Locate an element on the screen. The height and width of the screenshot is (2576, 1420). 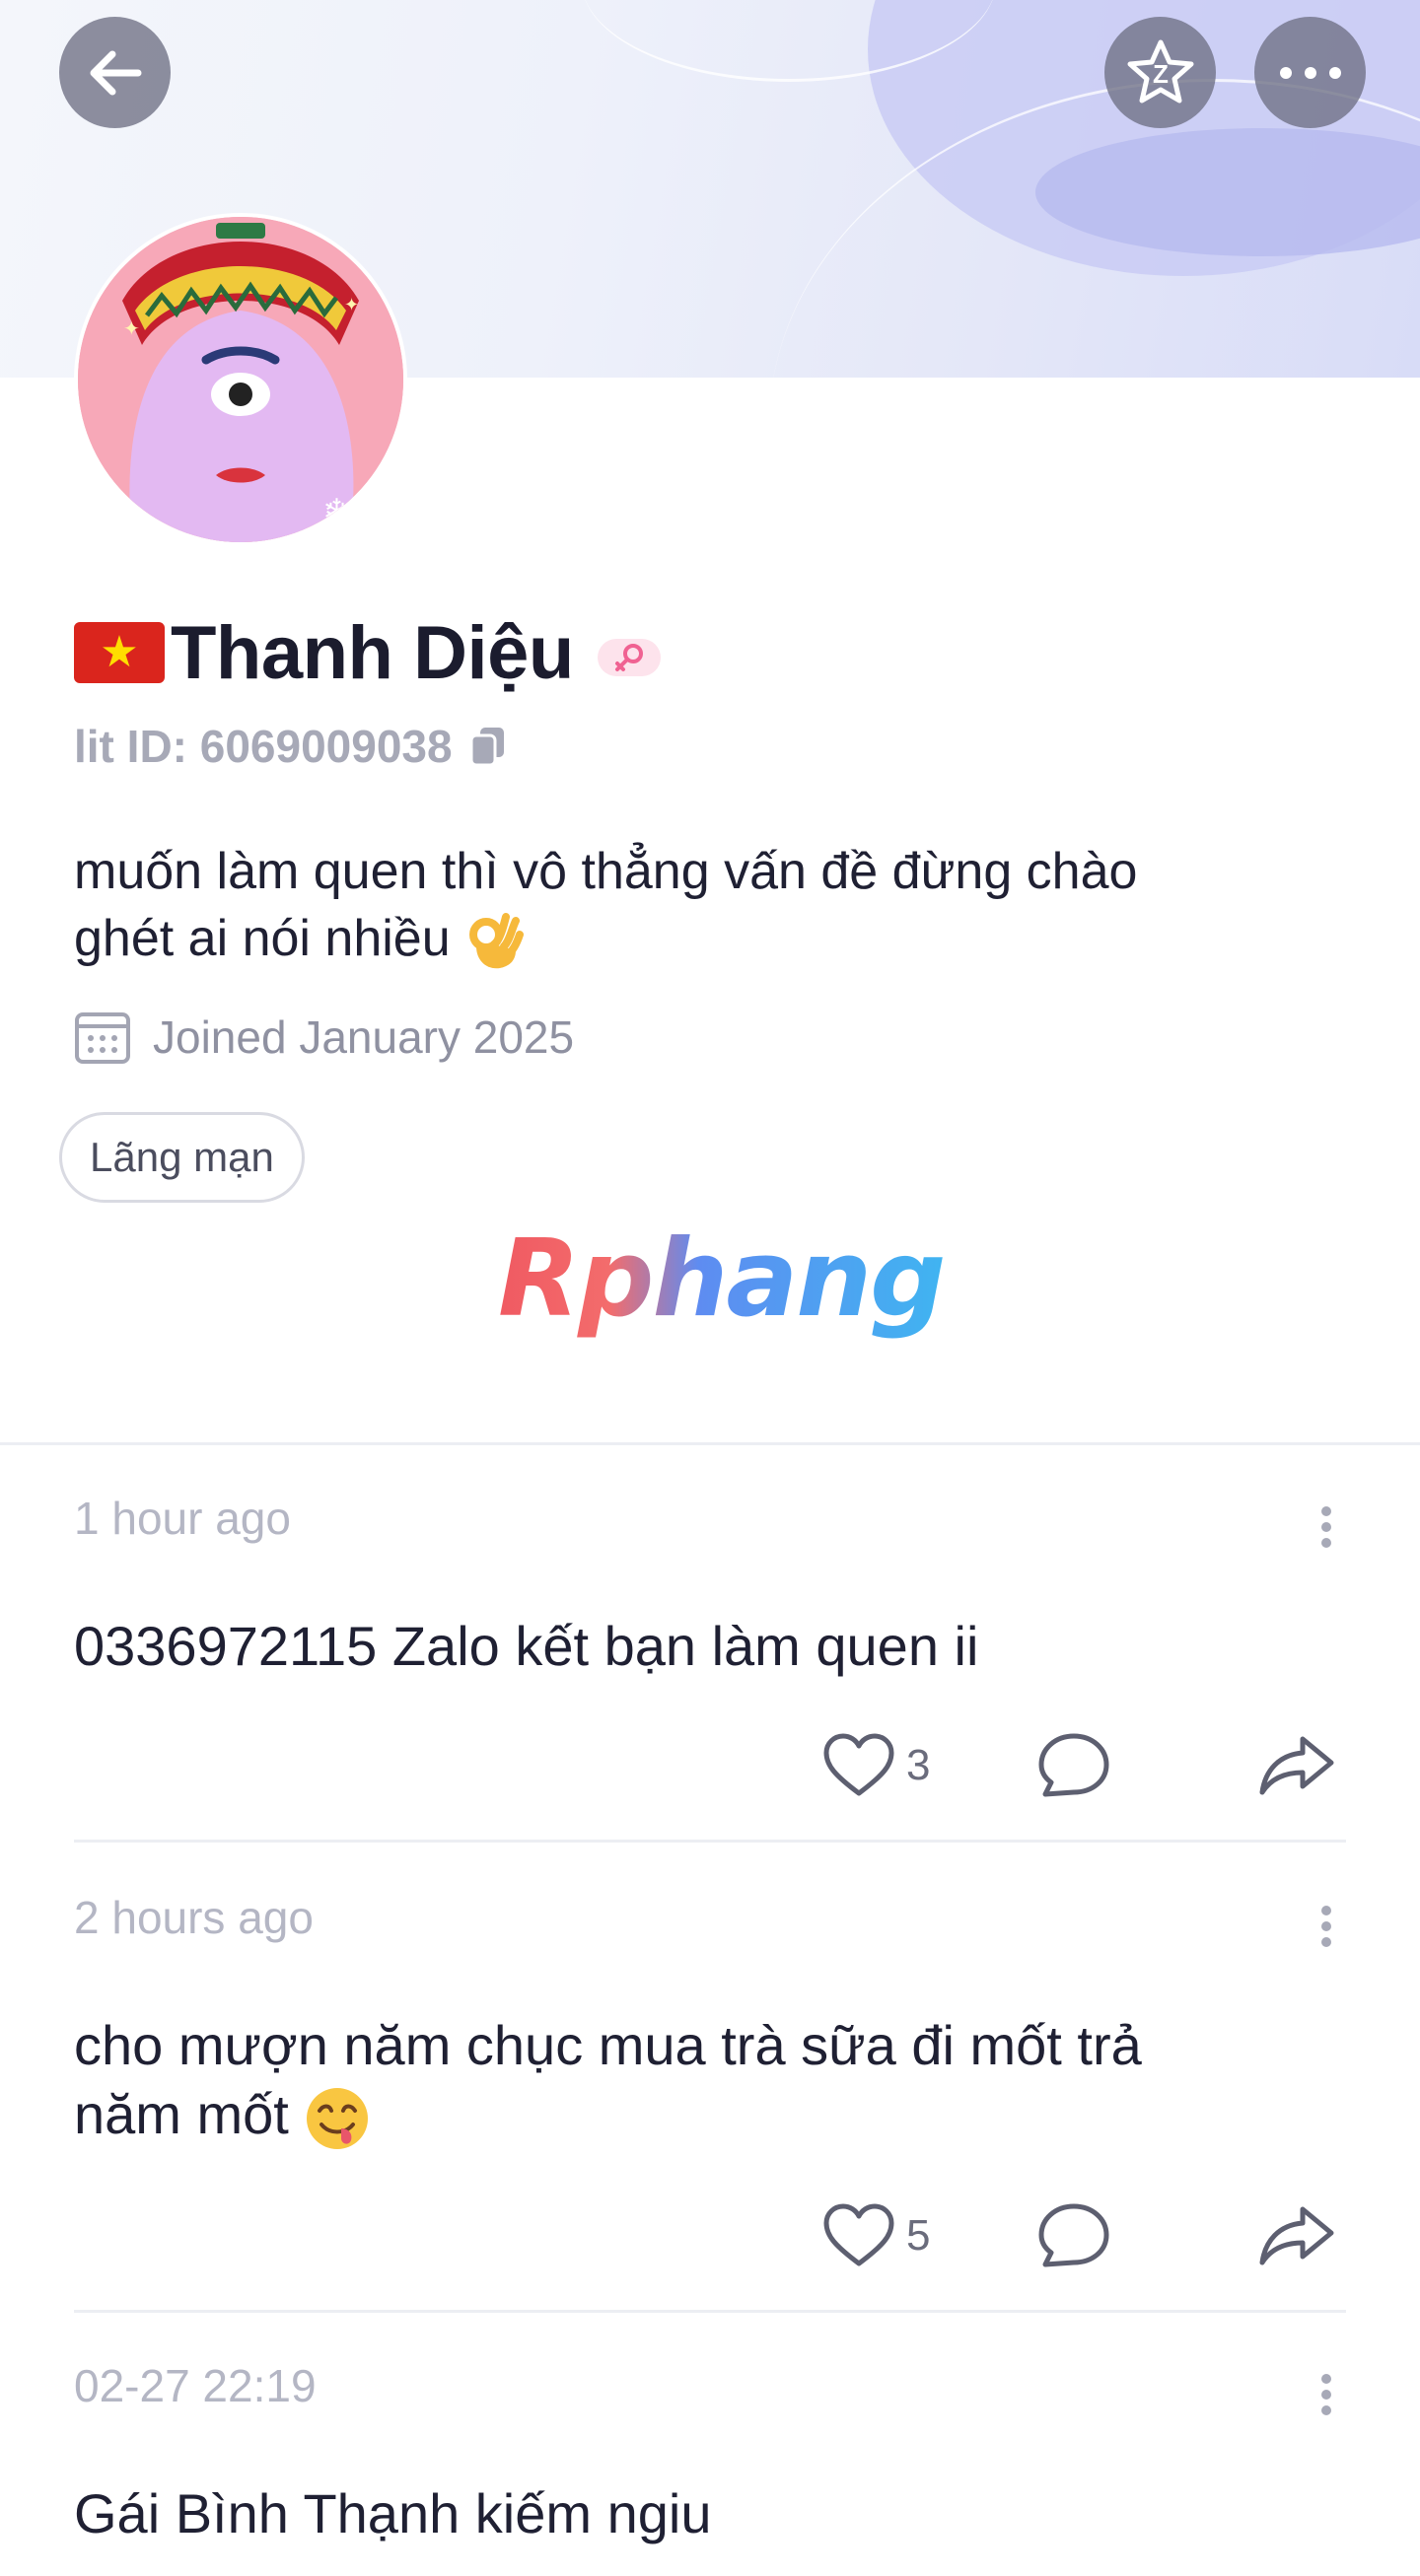
post-text: Gái Bình Thạnh kiếm ngiu is located at coordinates (393, 2513).